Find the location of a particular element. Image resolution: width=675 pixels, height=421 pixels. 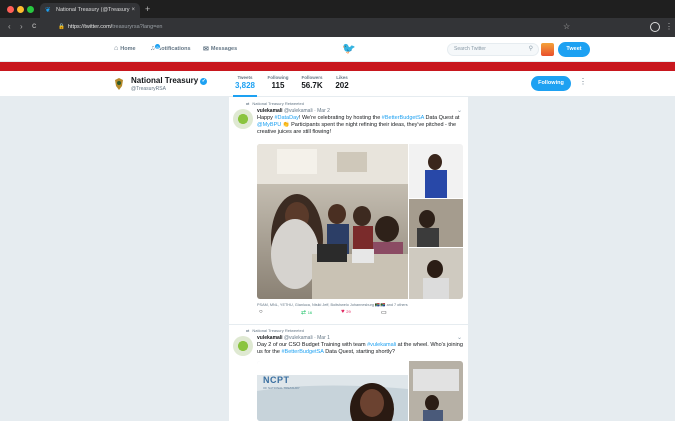

tweet-photo-collage: NCPT OF NATIONAL TREASURY is located at coordinates (360, 391).